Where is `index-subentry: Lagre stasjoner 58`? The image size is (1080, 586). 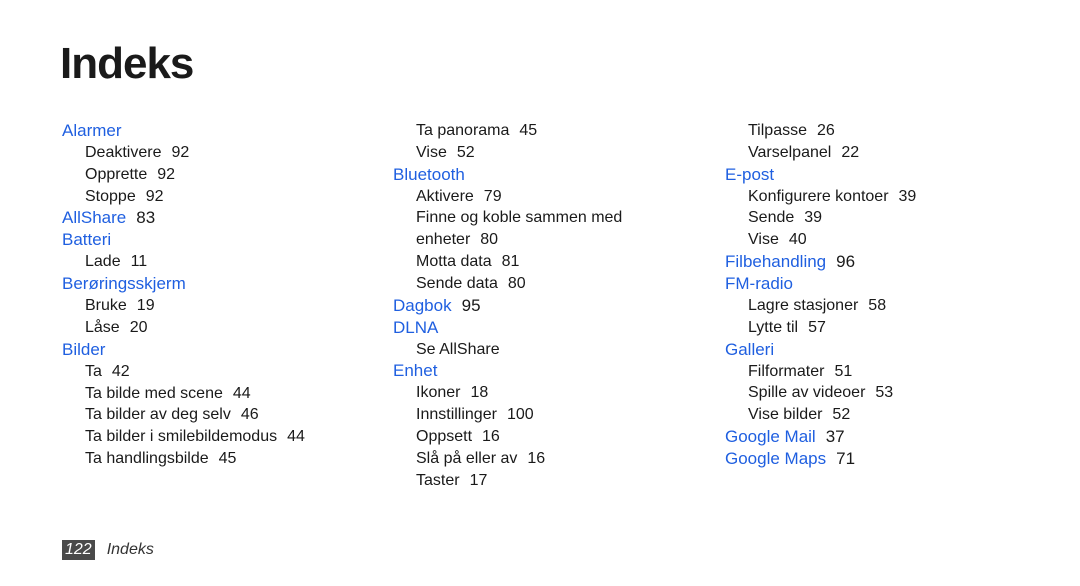
index-subentry: Lagre stasjoner 58 is located at coordinates (820, 306).